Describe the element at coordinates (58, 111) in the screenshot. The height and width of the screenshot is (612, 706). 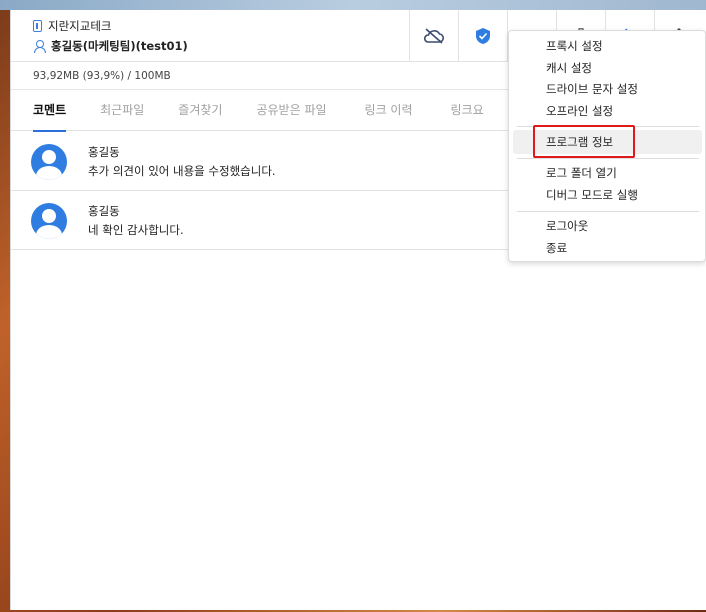
I see `tab-comments: 코멘트` at that location.